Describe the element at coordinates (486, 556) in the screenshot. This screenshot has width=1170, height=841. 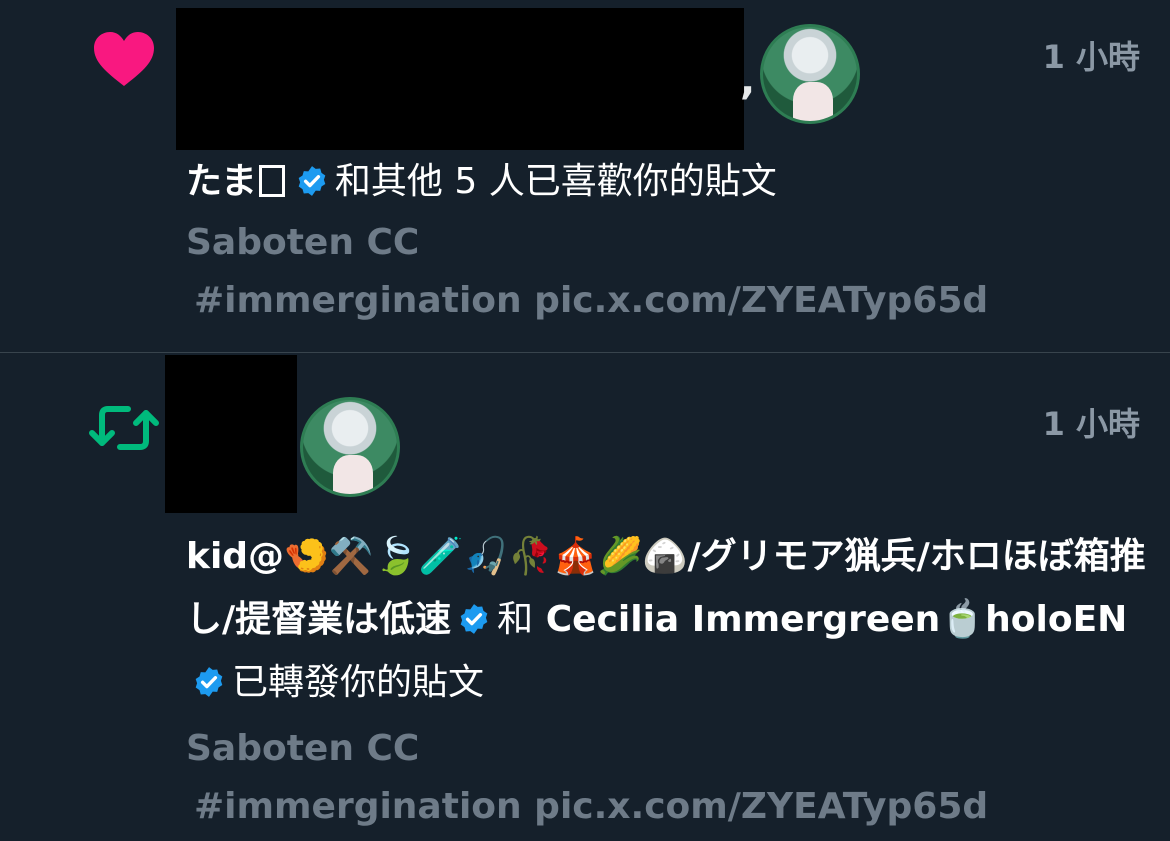
I see `name-emojis: 🍤⚒️🍃🧪🎣🥀🎪🌽🍙` at that location.